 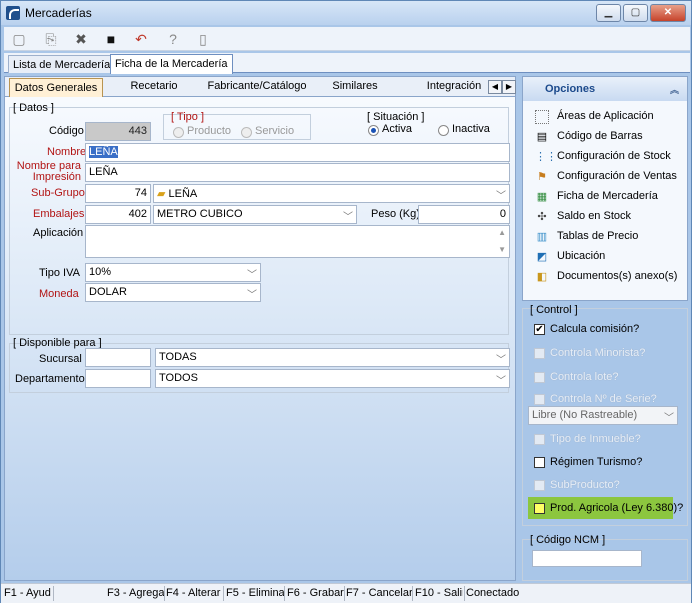 What do you see at coordinates (614, 156) in the screenshot?
I see `opt-label: Configuración de Stock` at bounding box center [614, 156].